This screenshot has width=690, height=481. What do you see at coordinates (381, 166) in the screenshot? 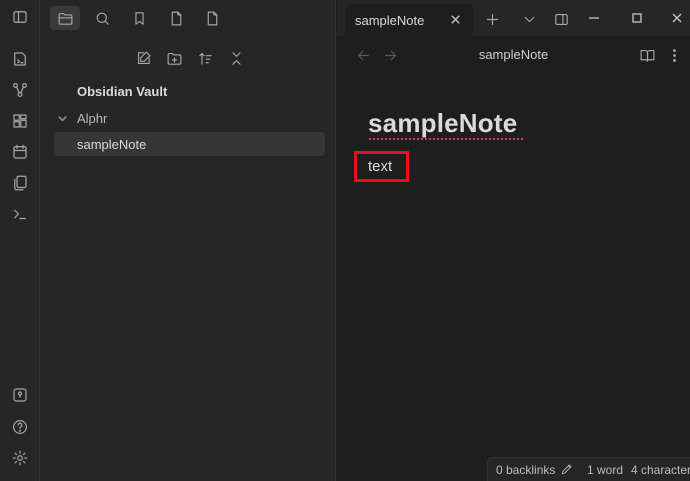
I see `annotation-highlight-box` at bounding box center [381, 166].